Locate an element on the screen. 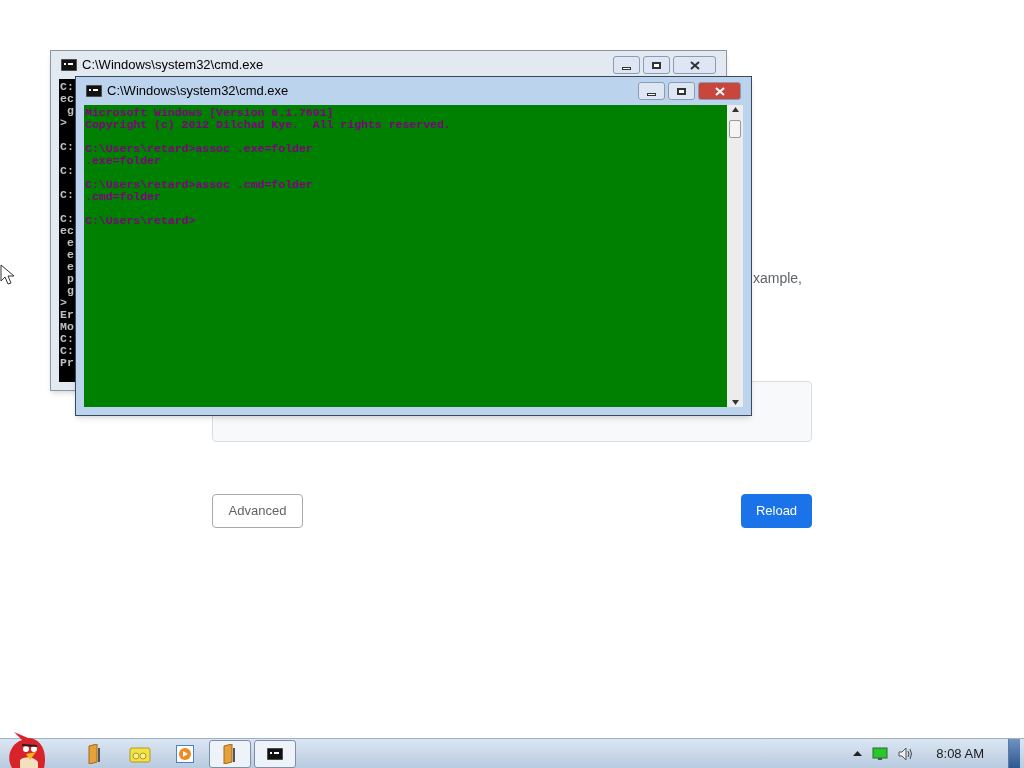 The height and width of the screenshot is (768, 1024). library-icon is located at coordinates (140, 753).